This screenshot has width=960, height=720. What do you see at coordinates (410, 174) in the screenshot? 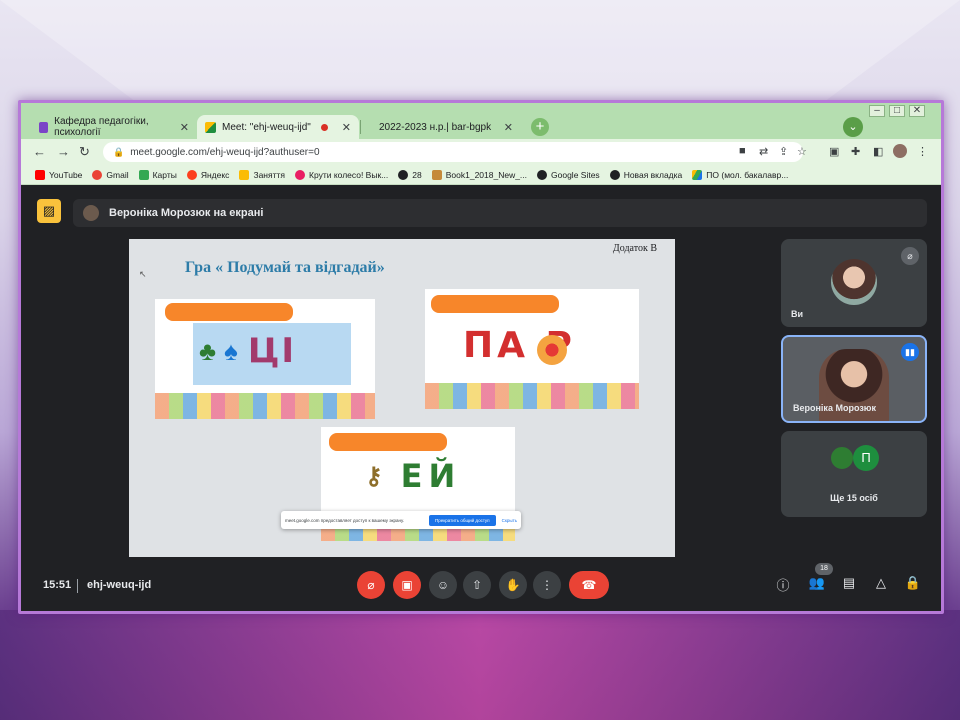
I see `bookmark-28: 28` at bounding box center [410, 174].